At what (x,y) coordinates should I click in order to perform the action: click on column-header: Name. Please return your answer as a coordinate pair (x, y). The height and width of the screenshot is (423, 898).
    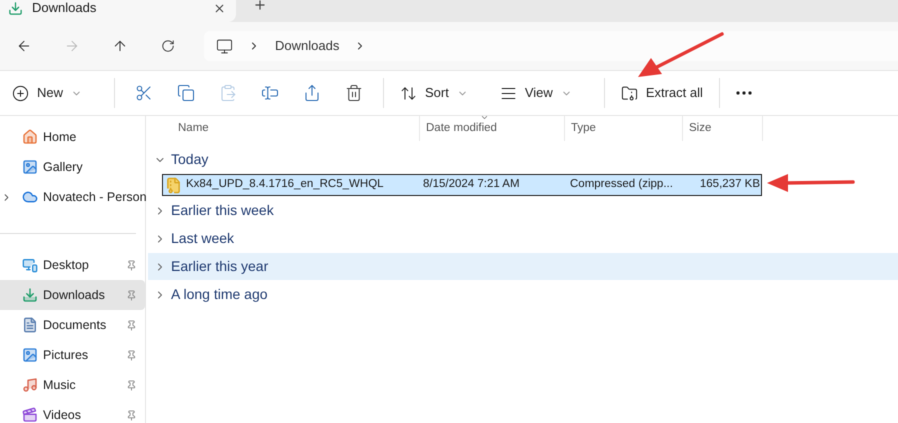
    Looking at the image, I should click on (284, 128).